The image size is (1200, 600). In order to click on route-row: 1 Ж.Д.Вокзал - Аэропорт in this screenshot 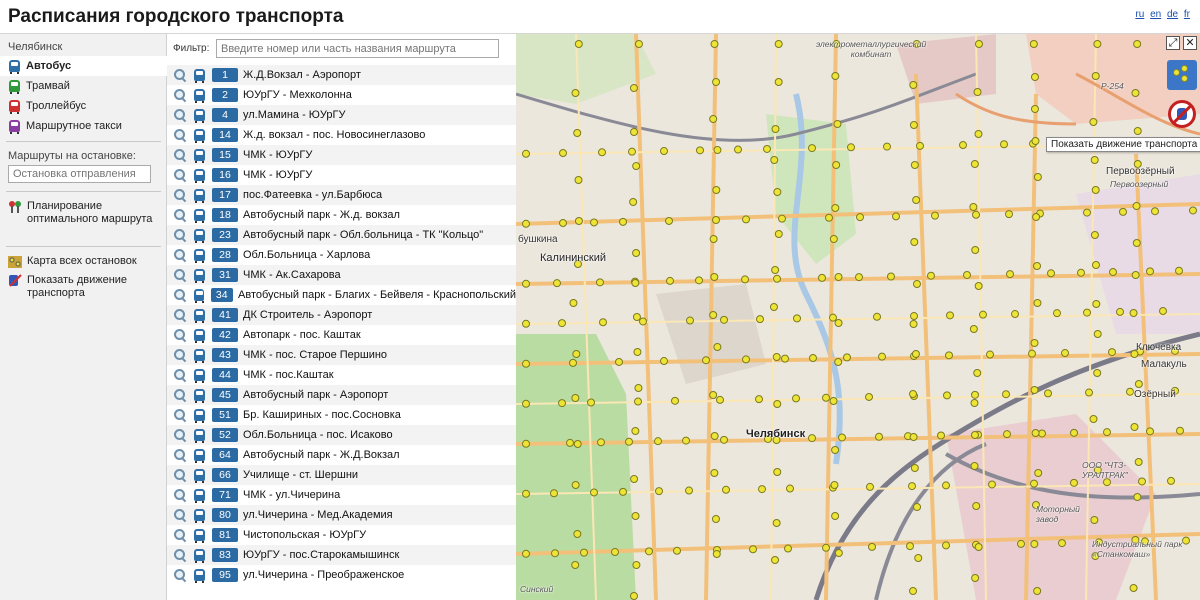, I will do `click(341, 75)`.